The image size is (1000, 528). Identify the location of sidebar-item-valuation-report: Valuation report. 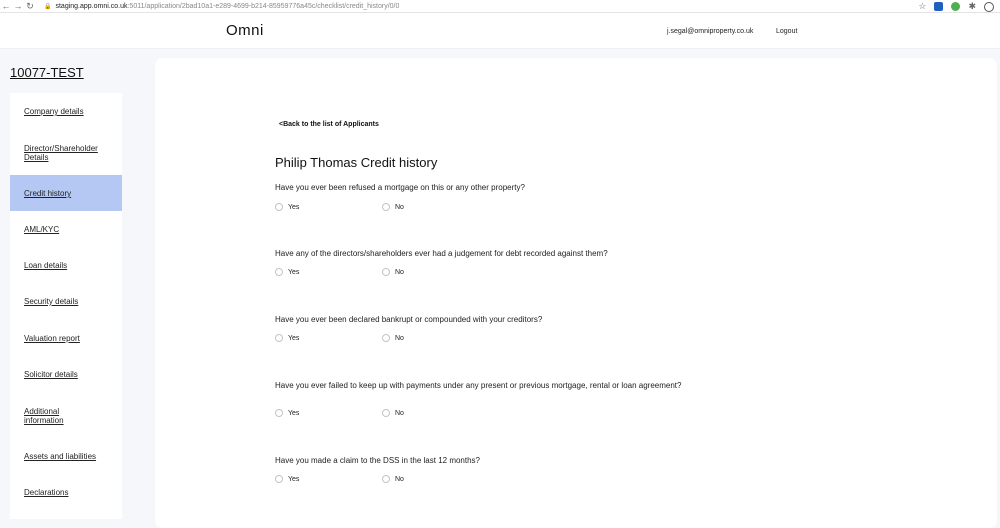
(66, 338).